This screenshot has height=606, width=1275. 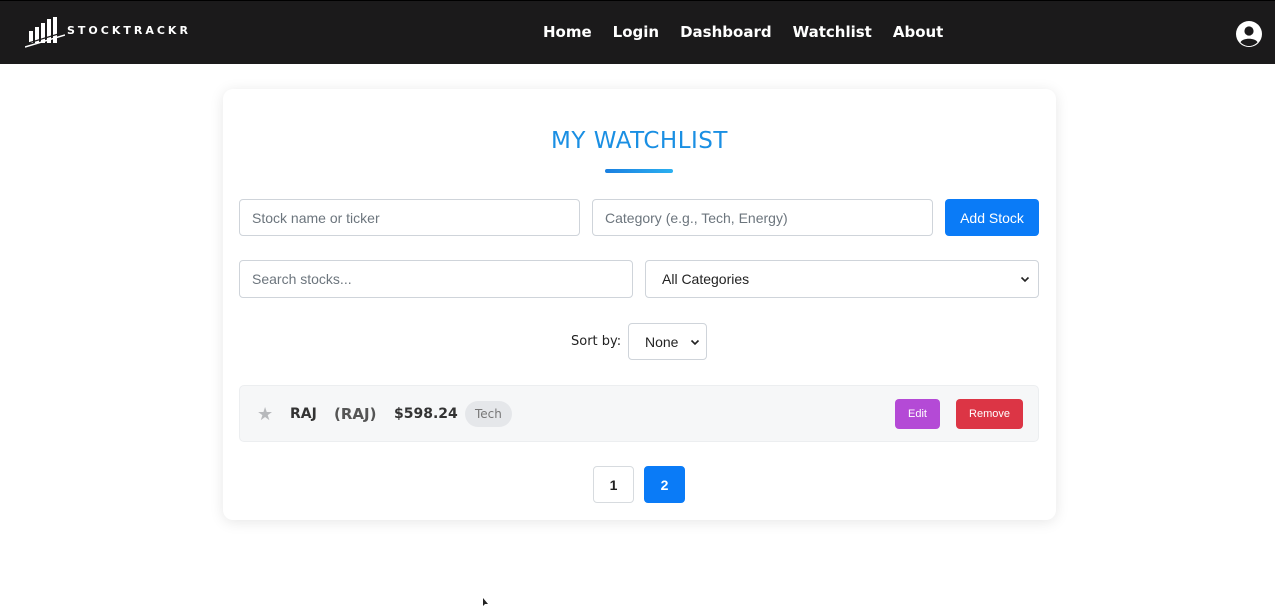 What do you see at coordinates (355, 414) in the screenshot?
I see `stock-ticker: (RAJ)` at bounding box center [355, 414].